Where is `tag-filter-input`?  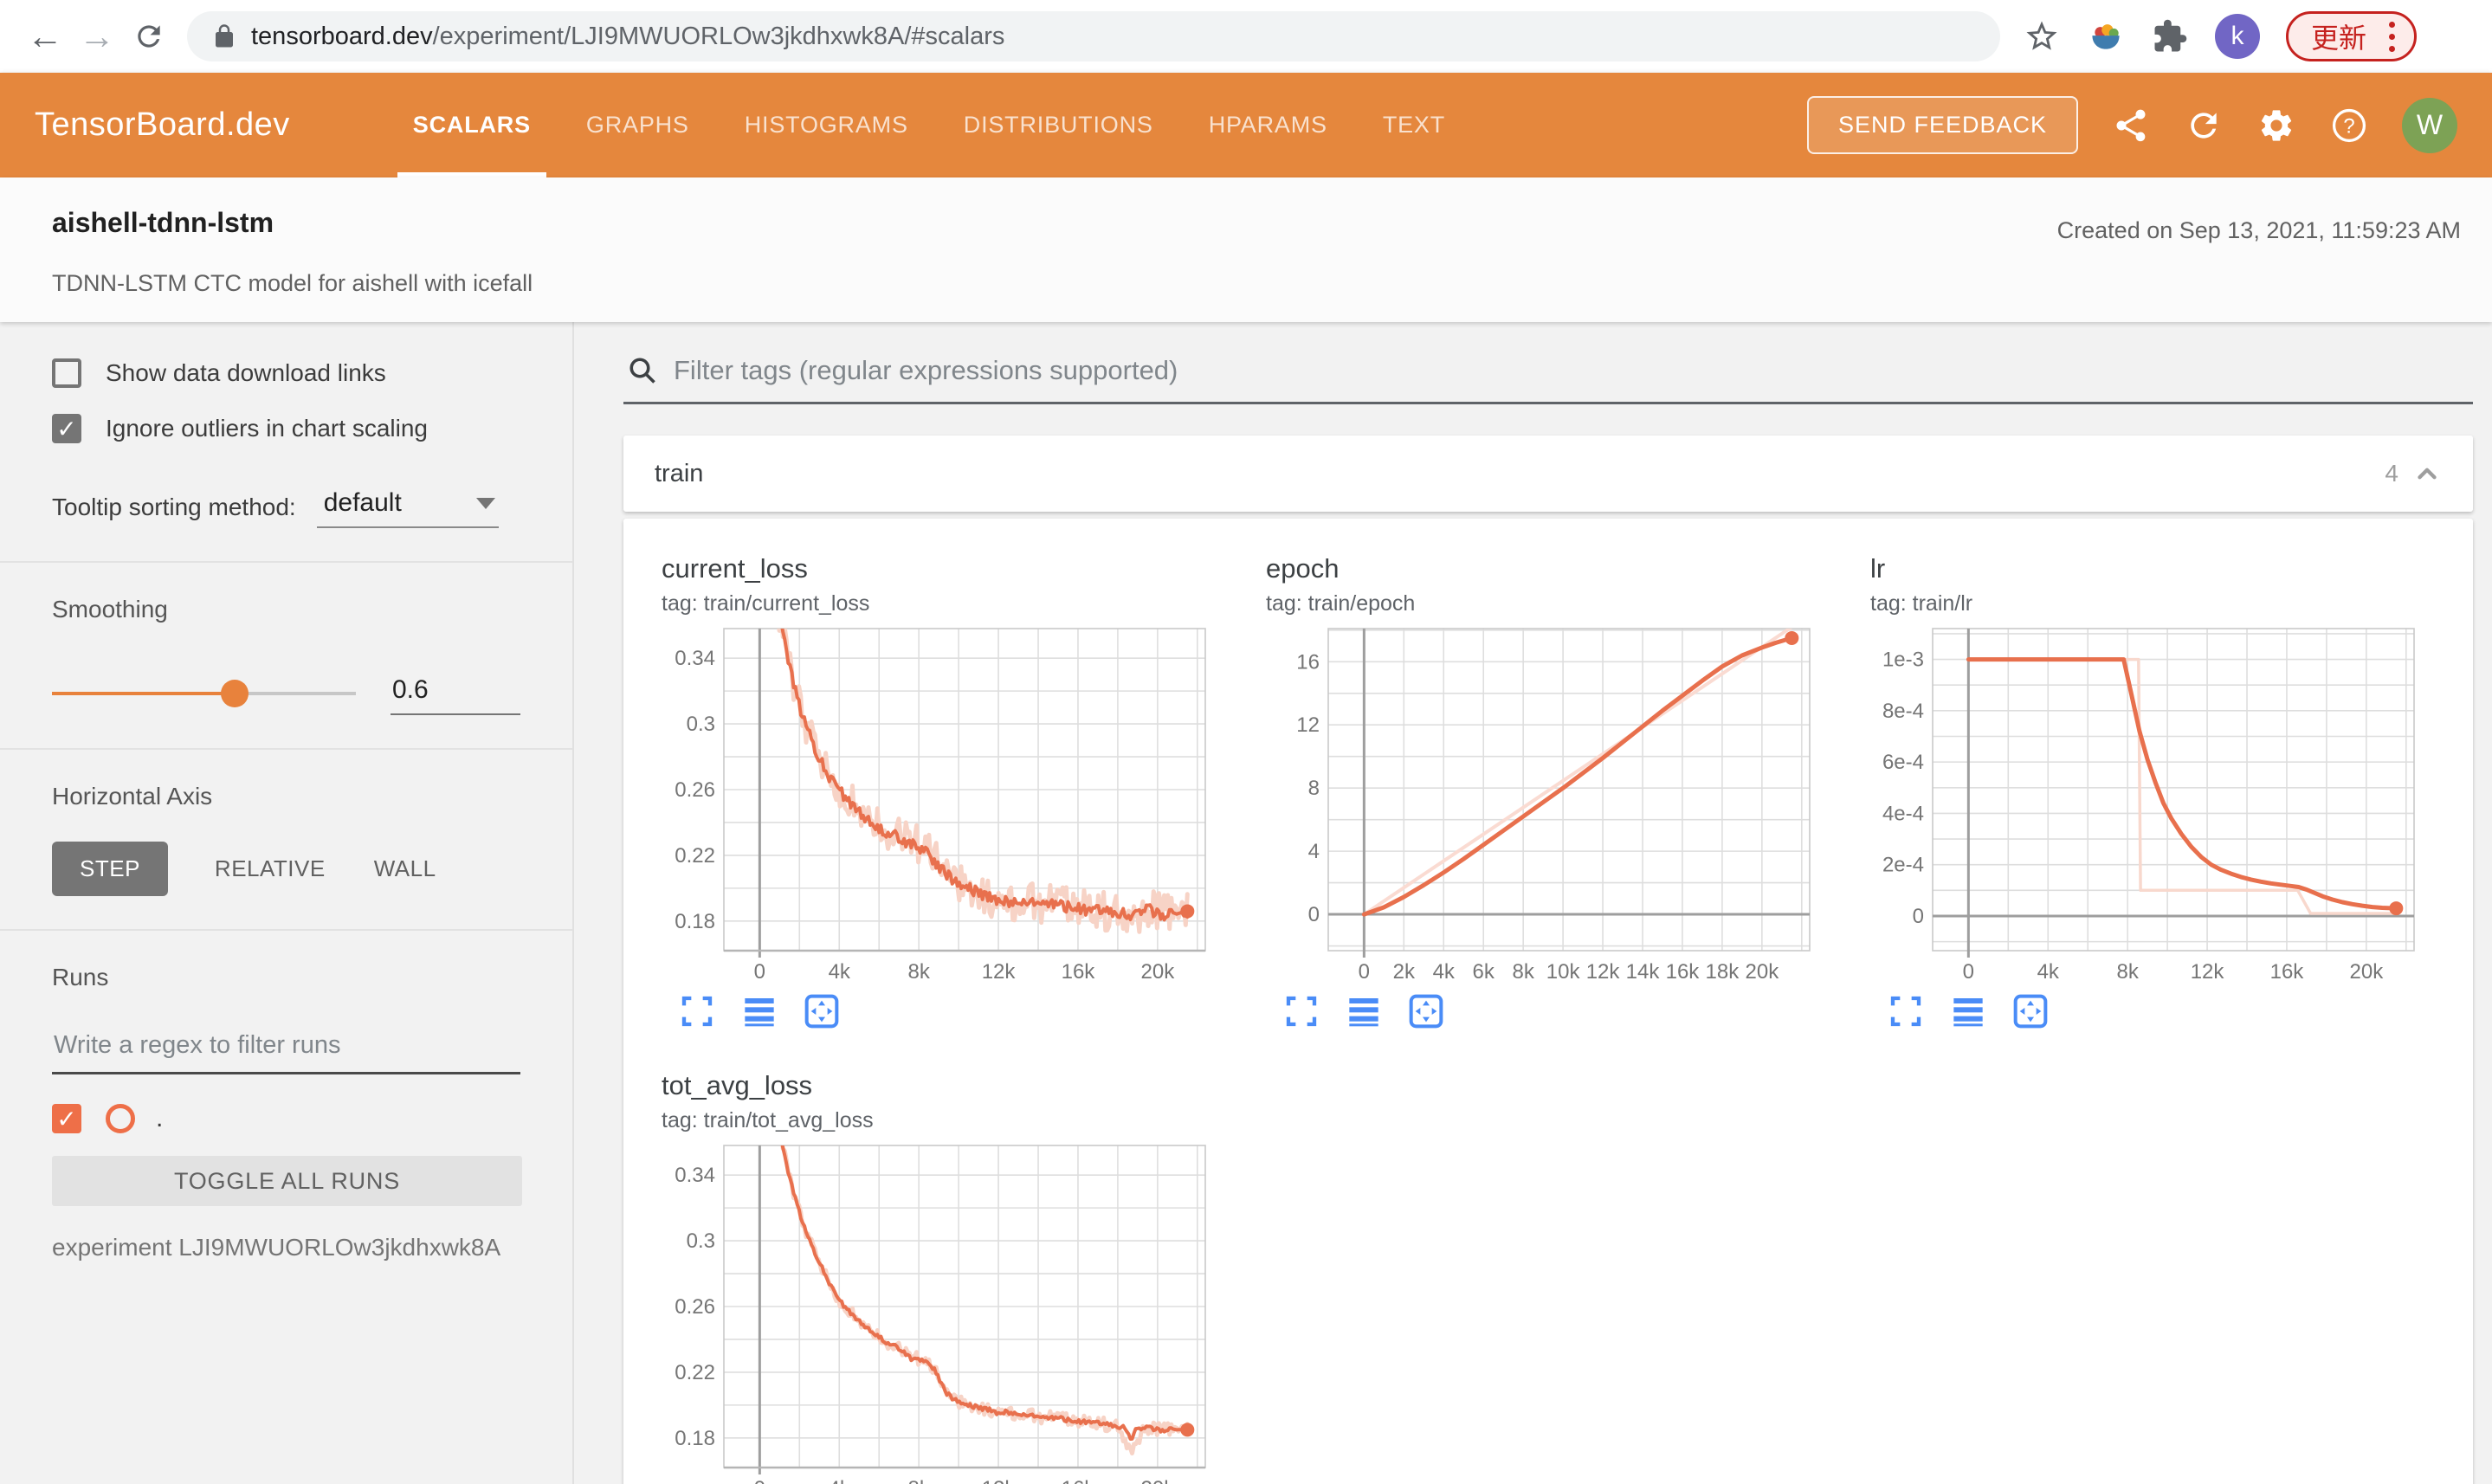 tag-filter-input is located at coordinates (1571, 370).